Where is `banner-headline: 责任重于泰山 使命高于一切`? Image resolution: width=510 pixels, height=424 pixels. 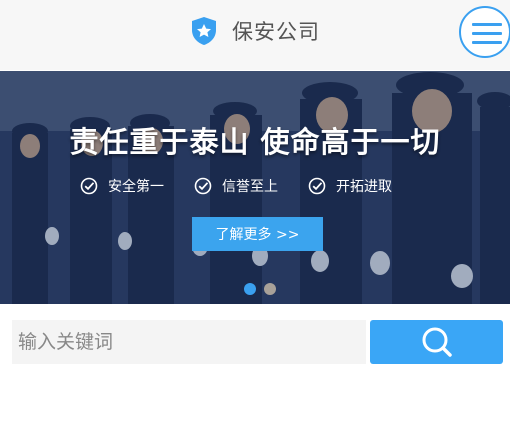
banner-headline: 责任重于泰山 使命高于一切 is located at coordinates (255, 142).